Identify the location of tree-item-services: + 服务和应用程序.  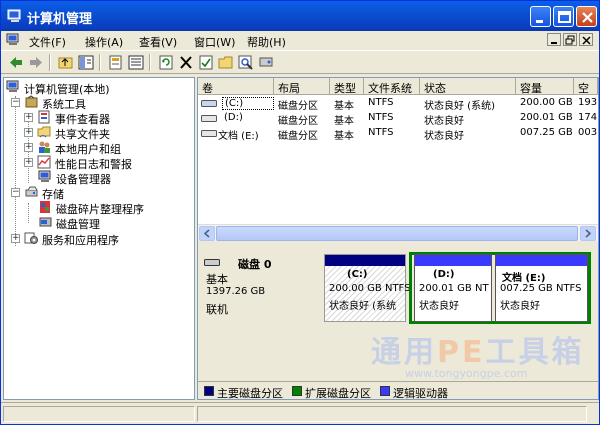
(100, 239).